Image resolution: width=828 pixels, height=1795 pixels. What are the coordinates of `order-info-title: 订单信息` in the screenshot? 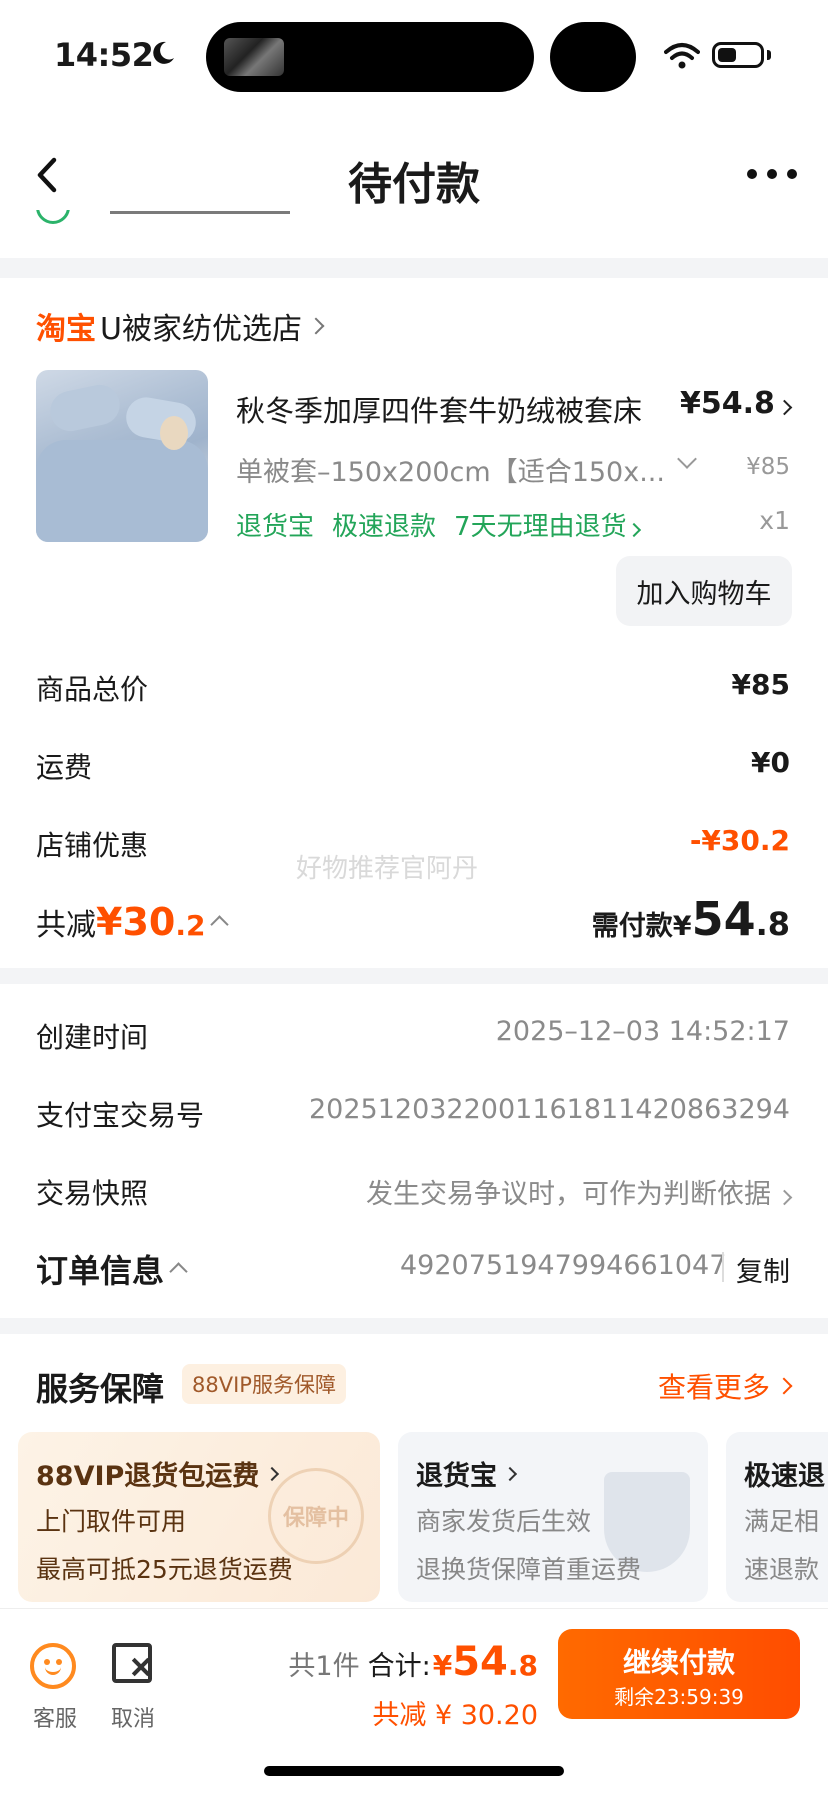 It's located at (100, 1271).